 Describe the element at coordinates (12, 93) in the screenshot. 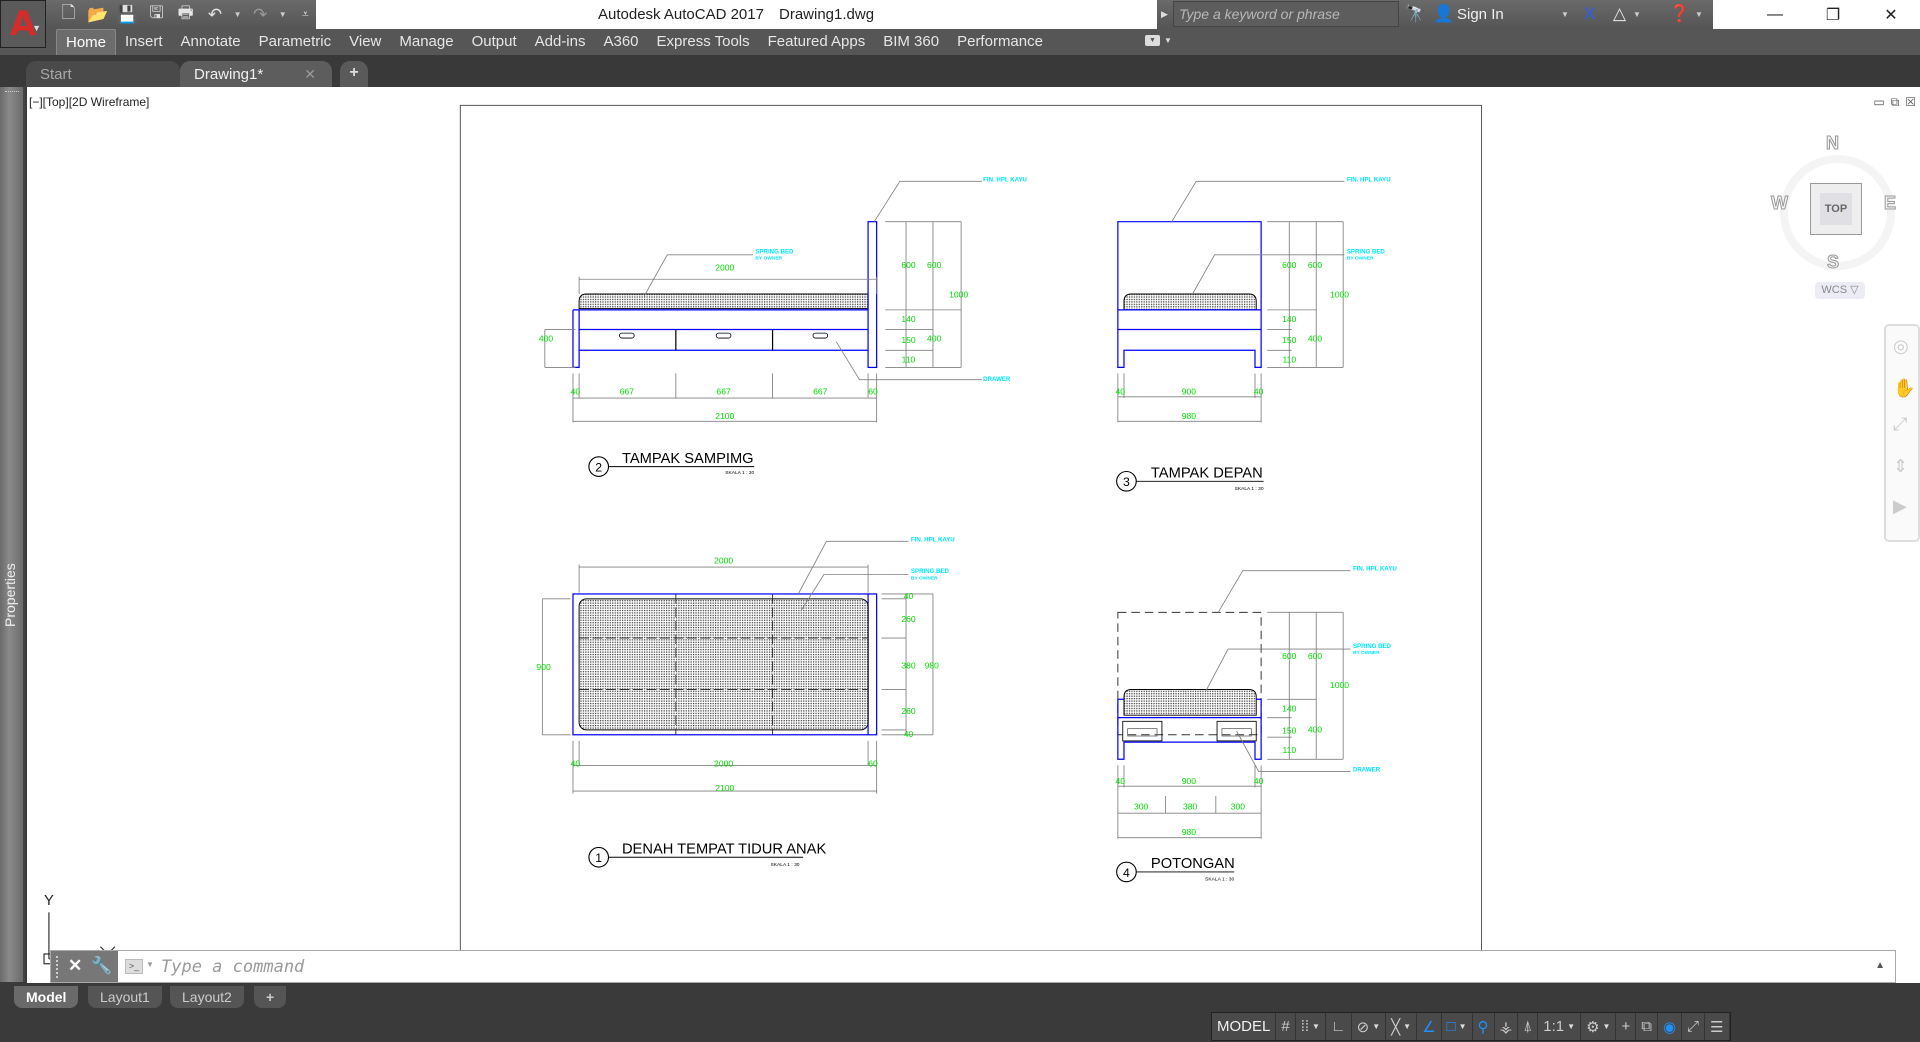

I see `palette-grip` at that location.